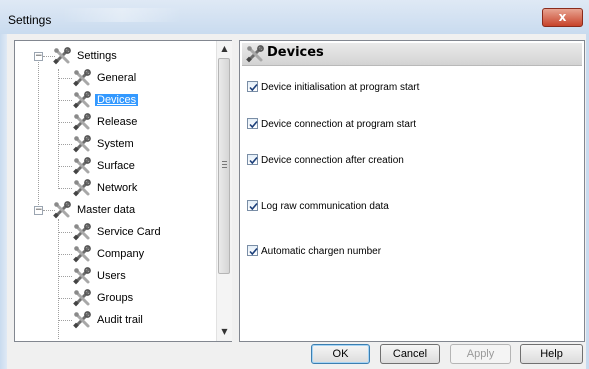  What do you see at coordinates (30, 20) in the screenshot?
I see `window-title: Settings` at bounding box center [30, 20].